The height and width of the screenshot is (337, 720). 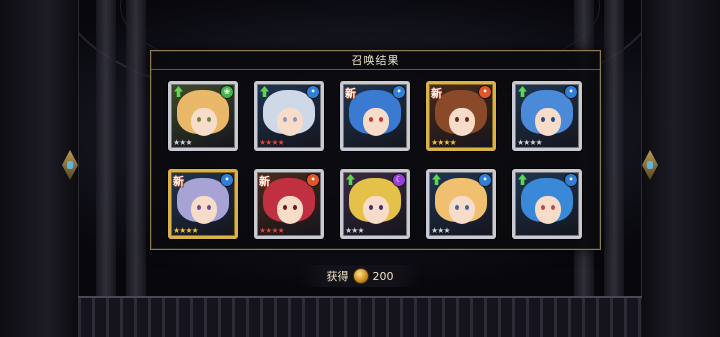 I want to click on panel-title: 召唤结果, so click(x=375, y=60).